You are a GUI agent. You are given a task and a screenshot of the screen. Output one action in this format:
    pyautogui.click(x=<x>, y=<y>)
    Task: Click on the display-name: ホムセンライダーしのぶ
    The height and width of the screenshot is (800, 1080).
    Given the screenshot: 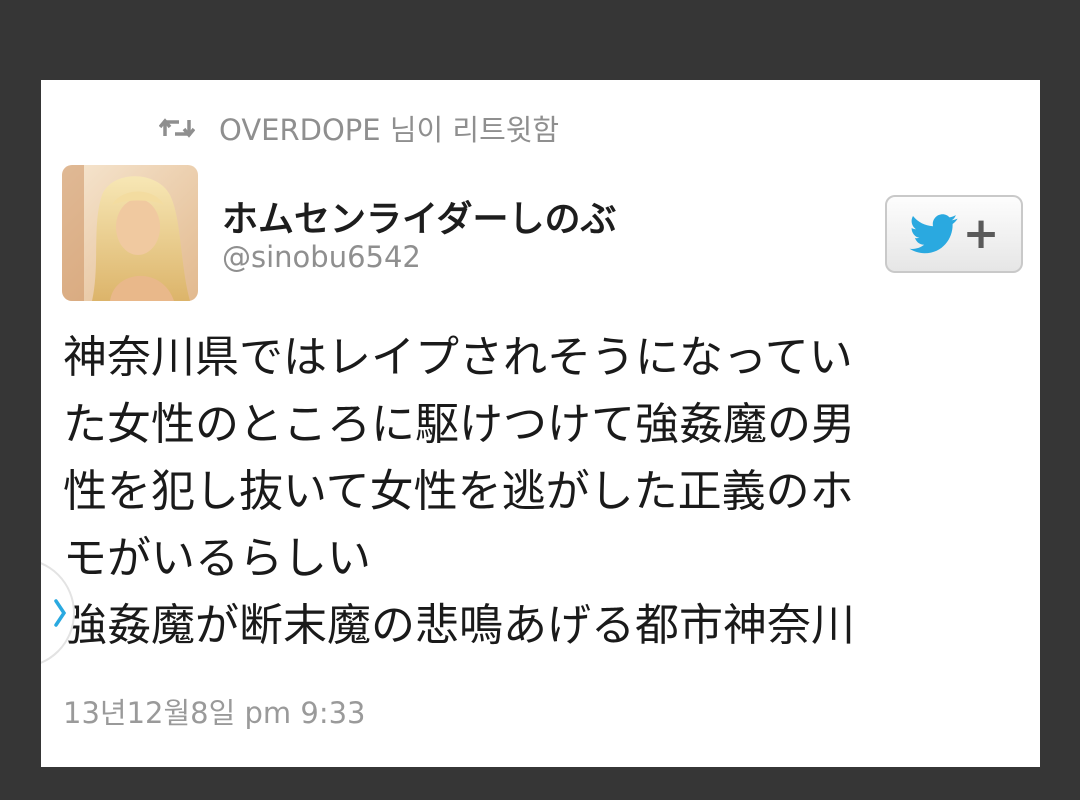 What is the action you would take?
    pyautogui.click(x=419, y=216)
    